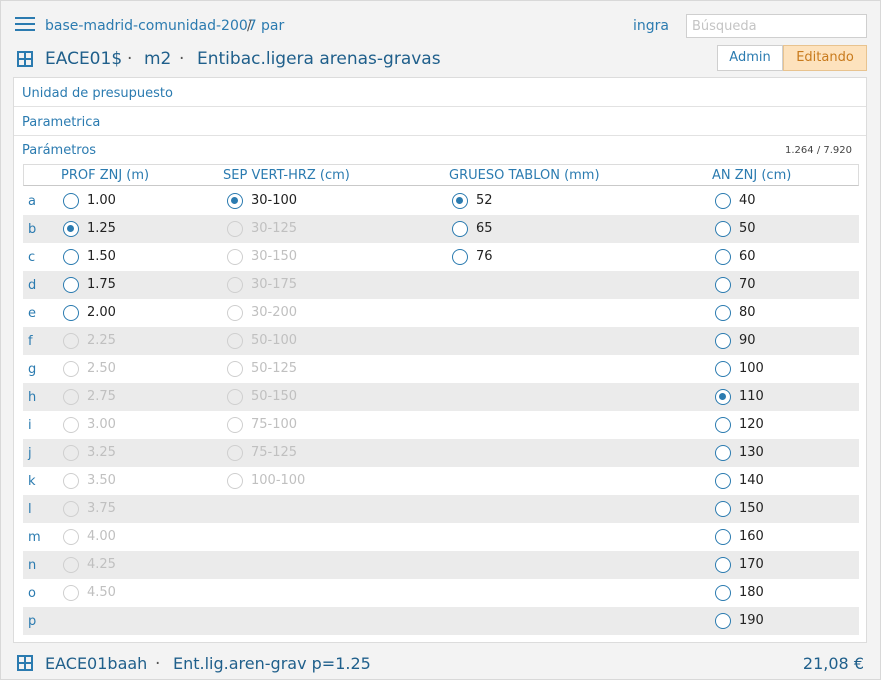  What do you see at coordinates (101, 396) in the screenshot?
I see `option-label: 2.75` at bounding box center [101, 396].